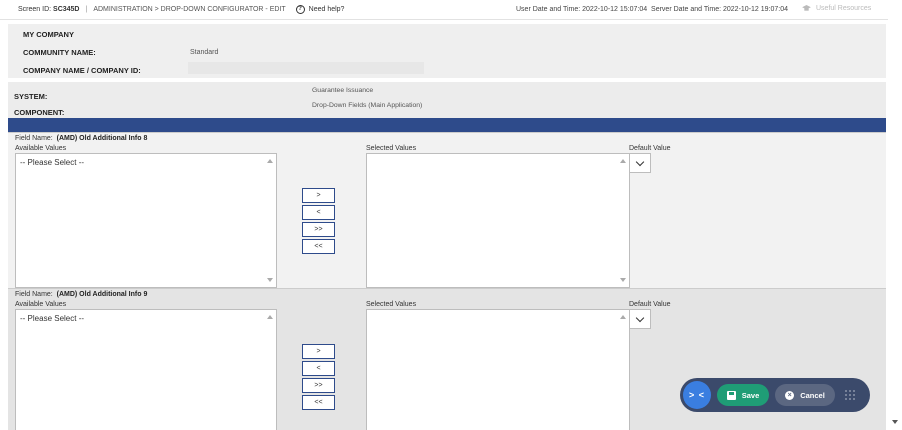 This screenshot has height=430, width=902. I want to click on component-label: COMPONENT:, so click(39, 112).